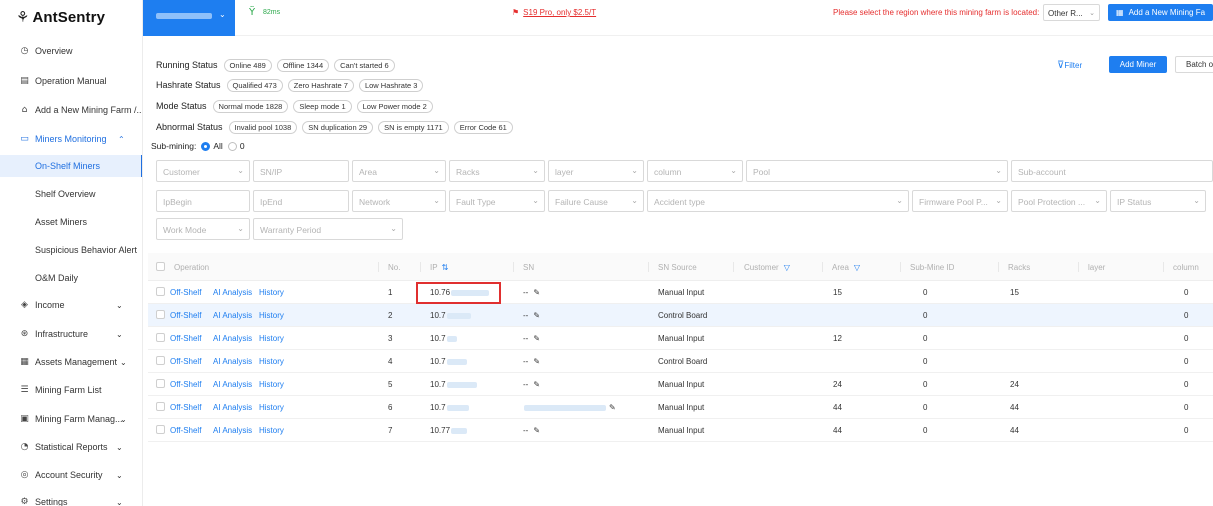  What do you see at coordinates (247, 65) in the screenshot?
I see `online-pill: Online 489` at bounding box center [247, 65].